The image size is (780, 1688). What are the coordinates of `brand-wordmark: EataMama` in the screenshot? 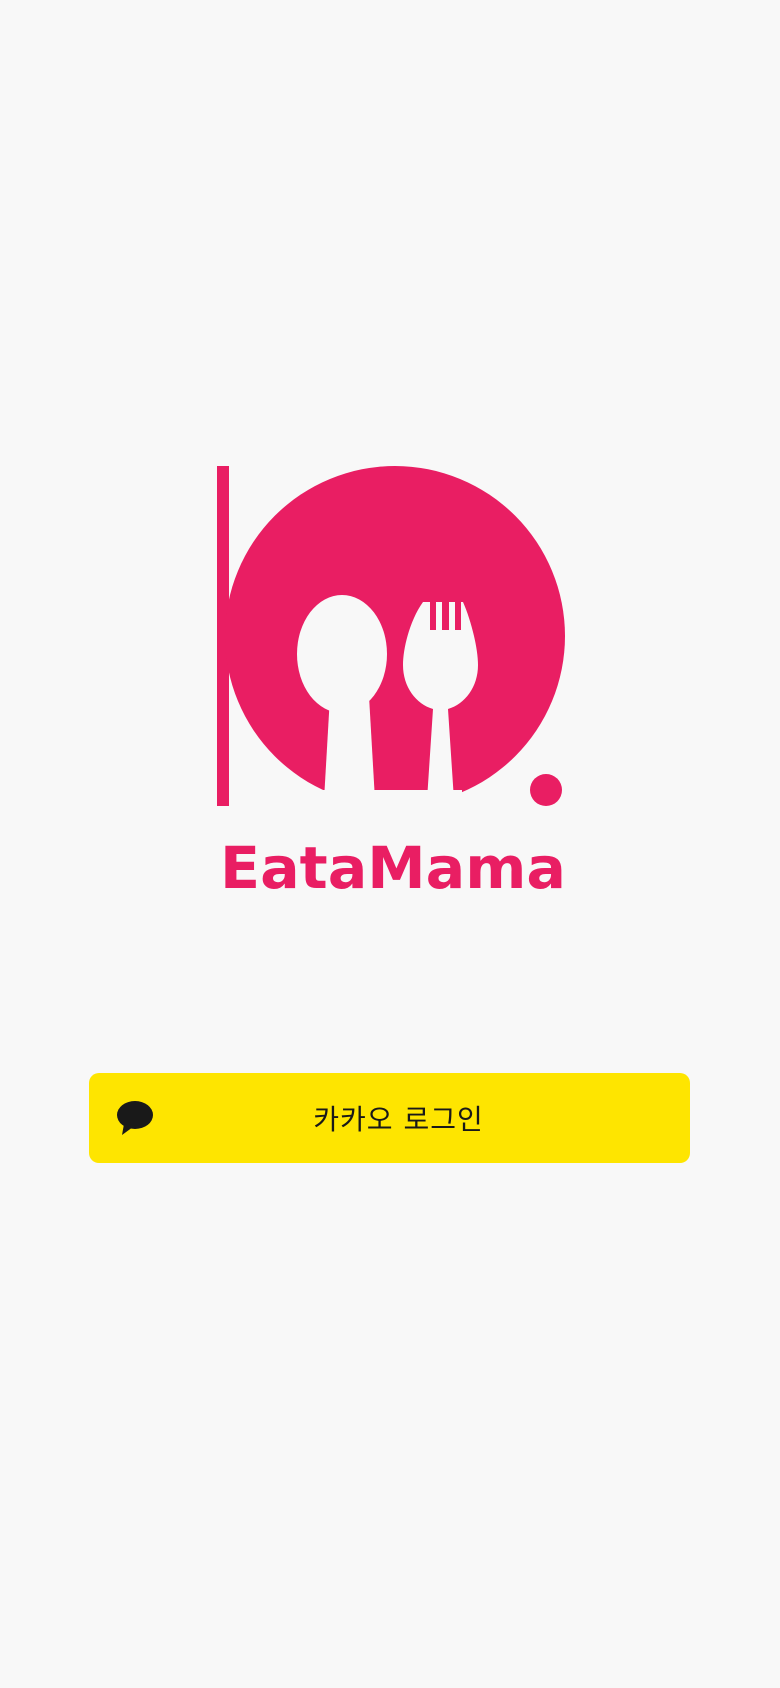 It's located at (393, 868).